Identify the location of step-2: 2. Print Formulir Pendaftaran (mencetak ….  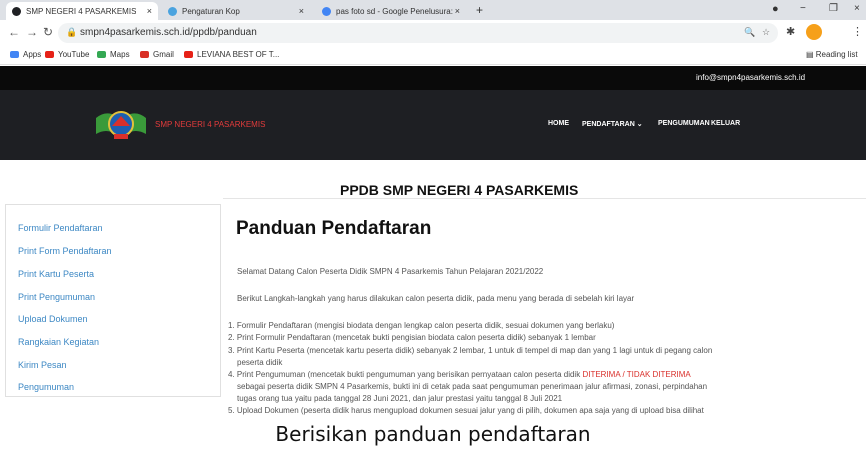
(412, 337).